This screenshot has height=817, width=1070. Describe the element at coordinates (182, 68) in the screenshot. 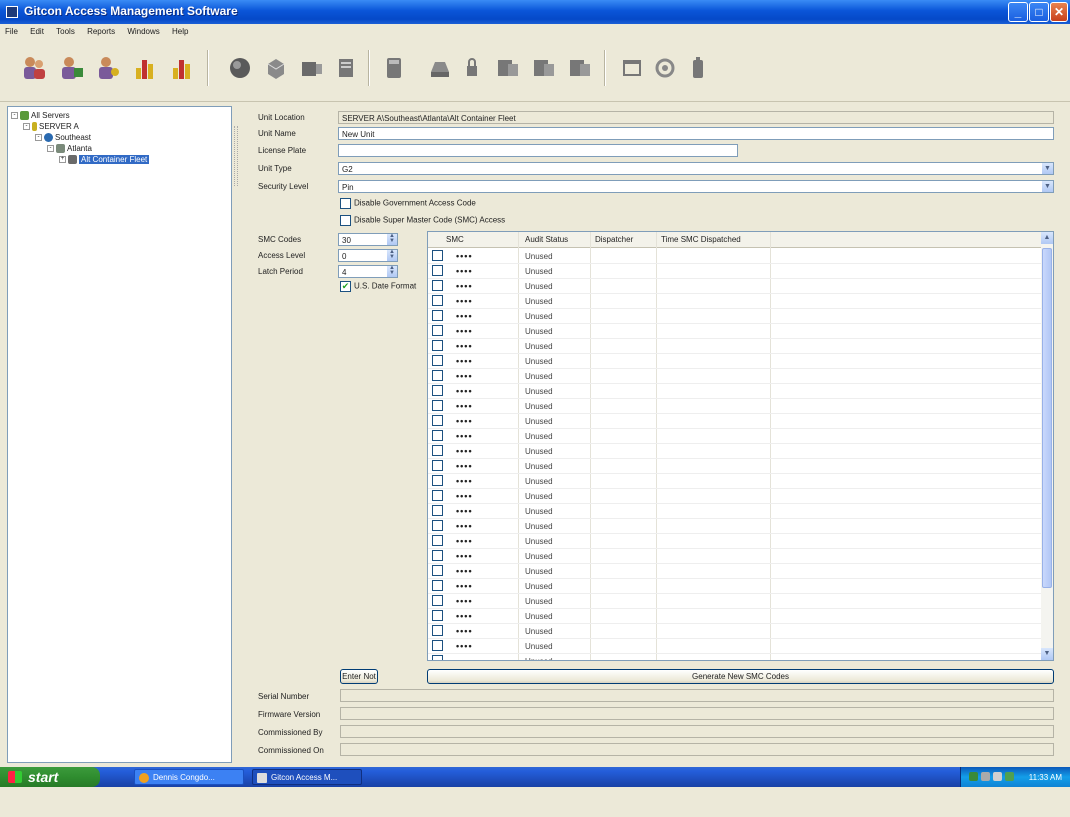

I see `report-export-icon` at that location.